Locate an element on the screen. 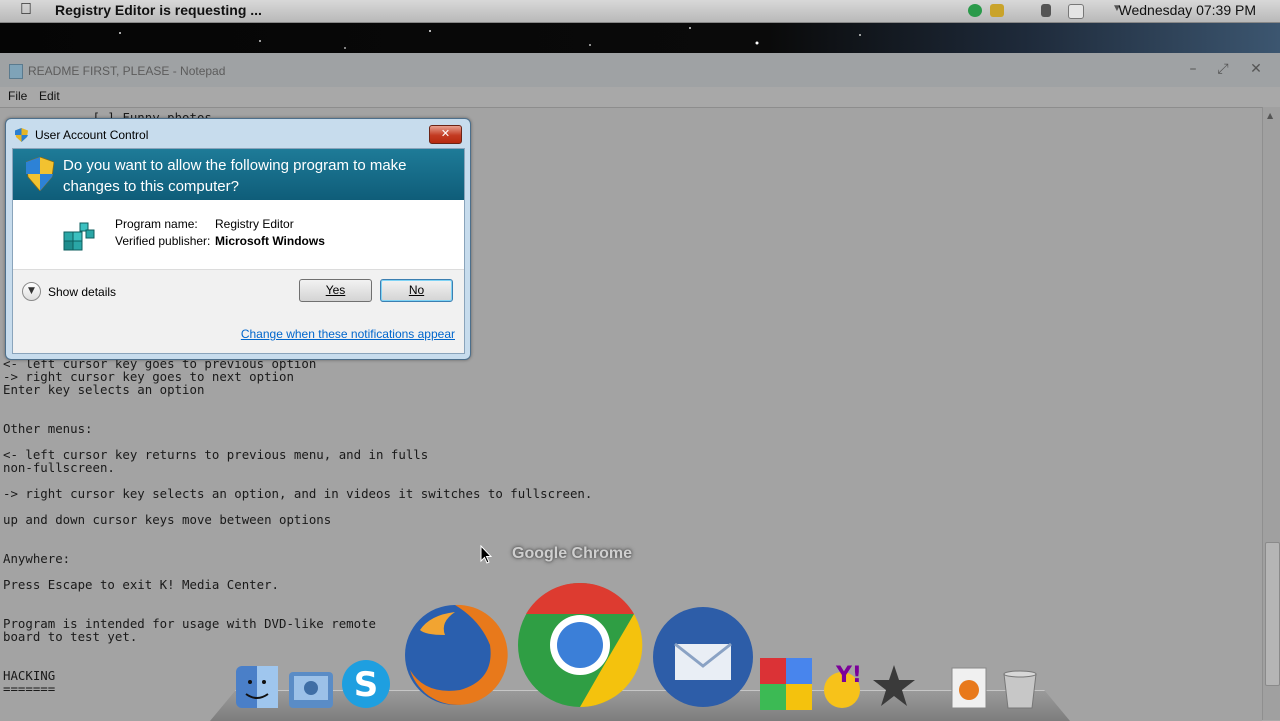 The width and height of the screenshot is (1280, 721). clock: Wednesday 07:39 PM is located at coordinates (1188, 10).